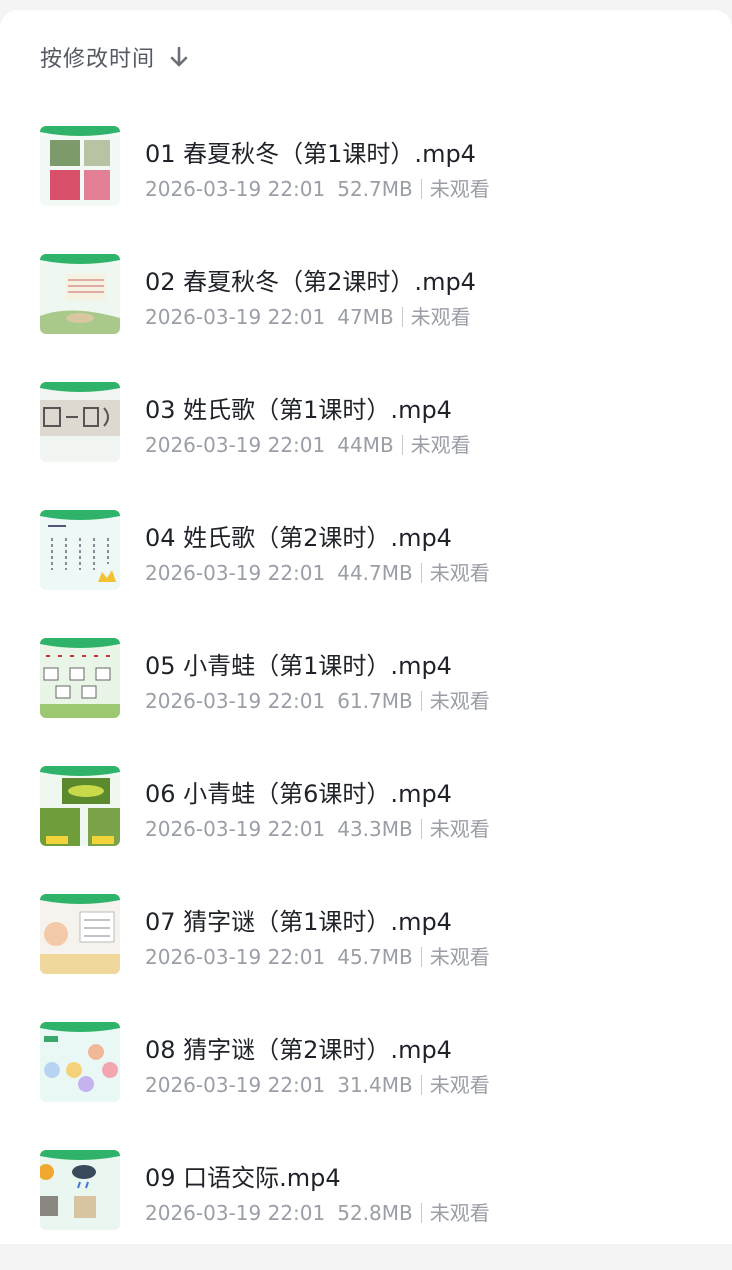 The image size is (732, 1270). I want to click on sort-control: 按修改时间, so click(114, 57).